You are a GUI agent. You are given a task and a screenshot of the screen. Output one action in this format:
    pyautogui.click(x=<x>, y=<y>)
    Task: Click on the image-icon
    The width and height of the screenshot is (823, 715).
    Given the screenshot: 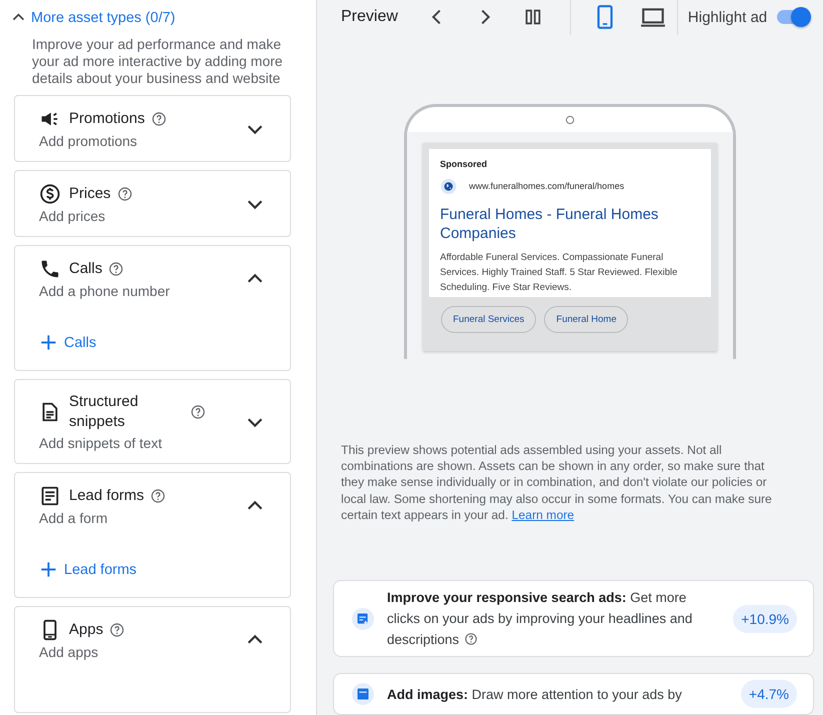 What is the action you would take?
    pyautogui.click(x=363, y=694)
    